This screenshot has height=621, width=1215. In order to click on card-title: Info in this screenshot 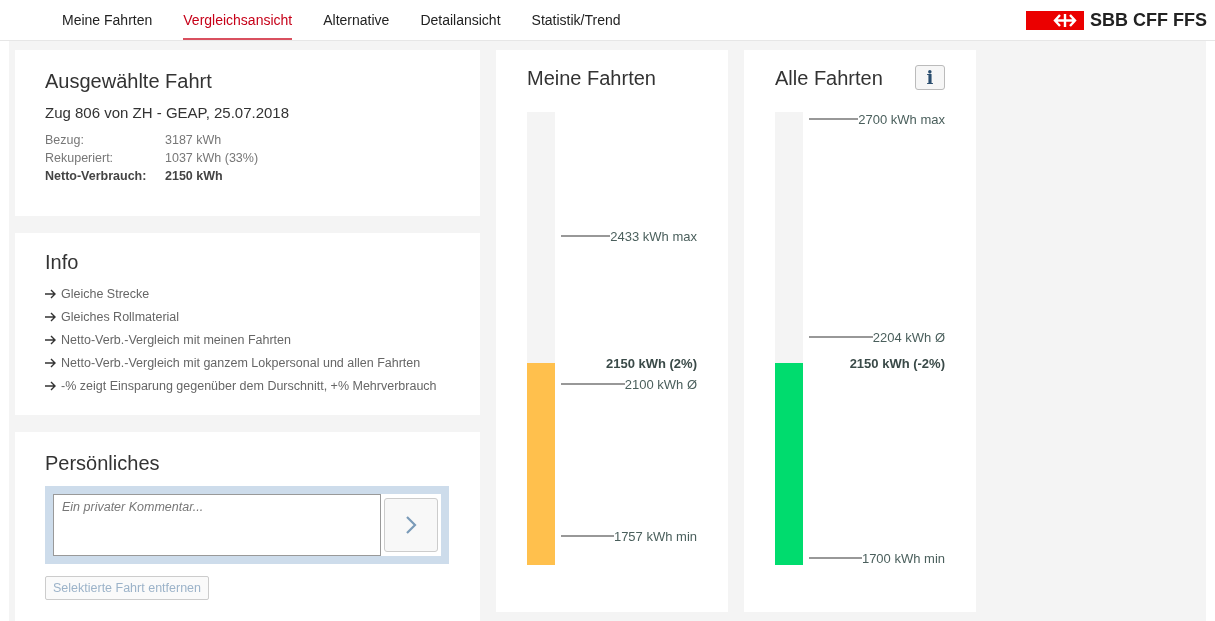, I will do `click(62, 262)`.